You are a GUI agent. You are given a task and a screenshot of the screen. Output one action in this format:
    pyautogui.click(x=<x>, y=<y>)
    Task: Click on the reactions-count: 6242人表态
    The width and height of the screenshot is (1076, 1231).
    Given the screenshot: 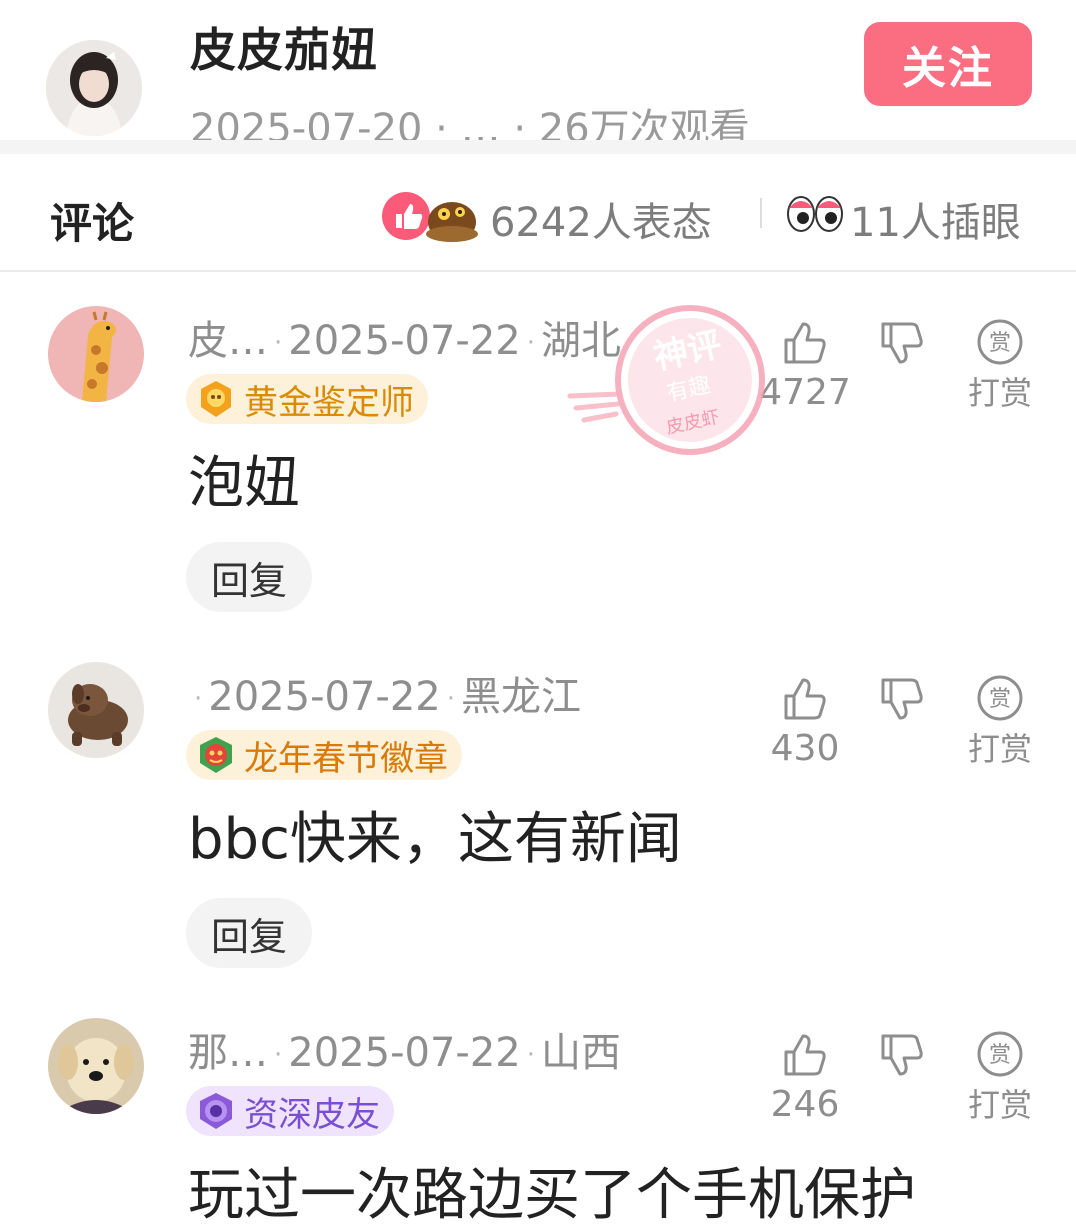 What is the action you would take?
    pyautogui.click(x=601, y=223)
    